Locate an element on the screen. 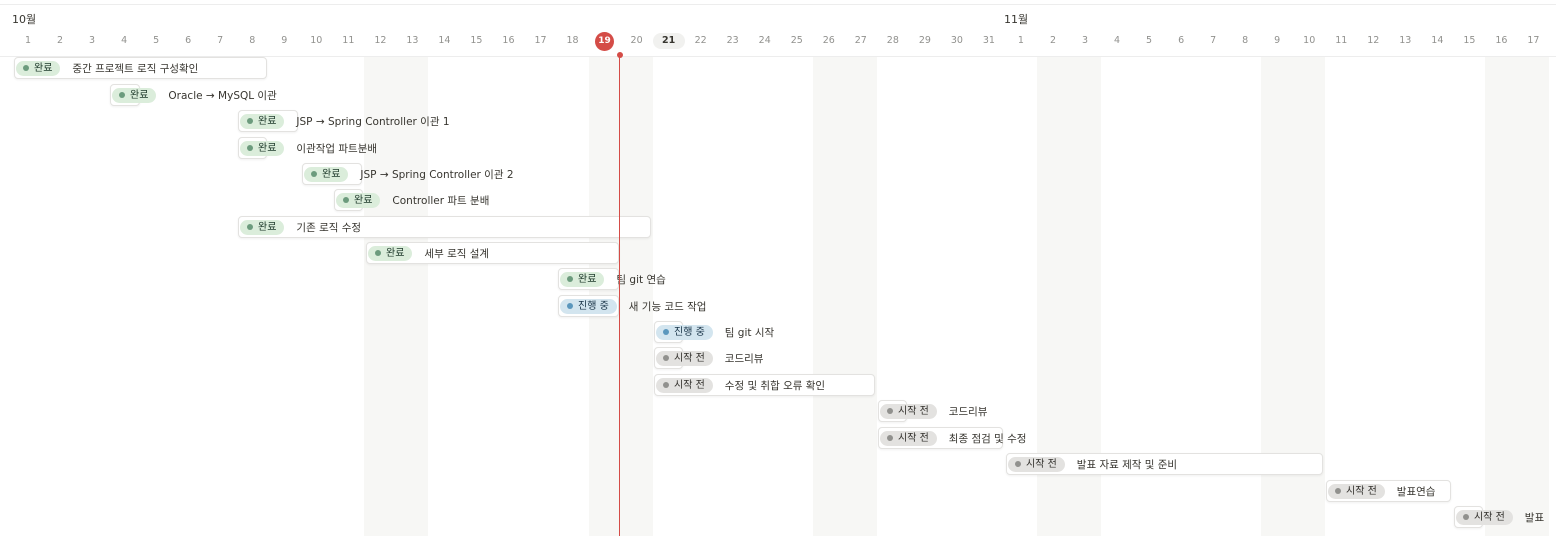  day-label: 16 is located at coordinates (1501, 40).